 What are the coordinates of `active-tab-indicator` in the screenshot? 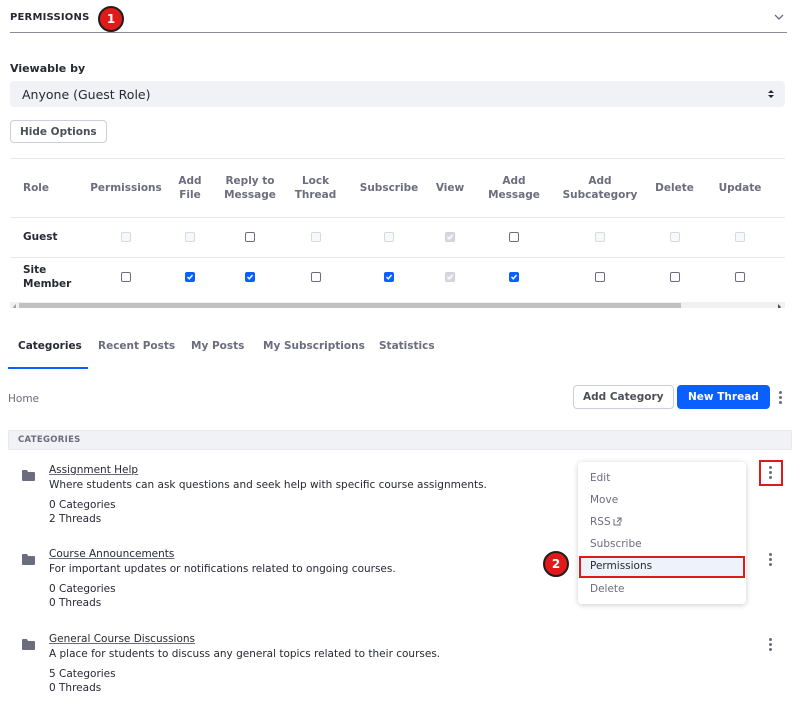 It's located at (48, 368).